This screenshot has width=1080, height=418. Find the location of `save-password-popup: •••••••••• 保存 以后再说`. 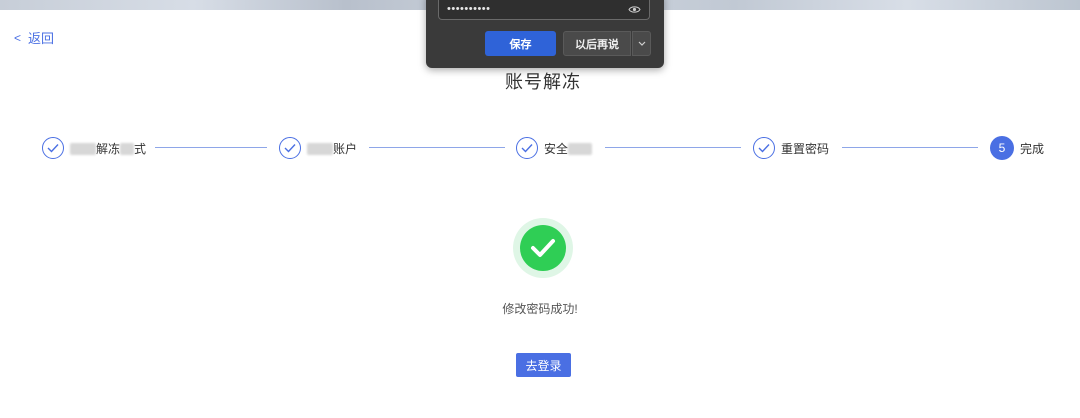

save-password-popup: •••••••••• 保存 以后再说 is located at coordinates (545, 34).